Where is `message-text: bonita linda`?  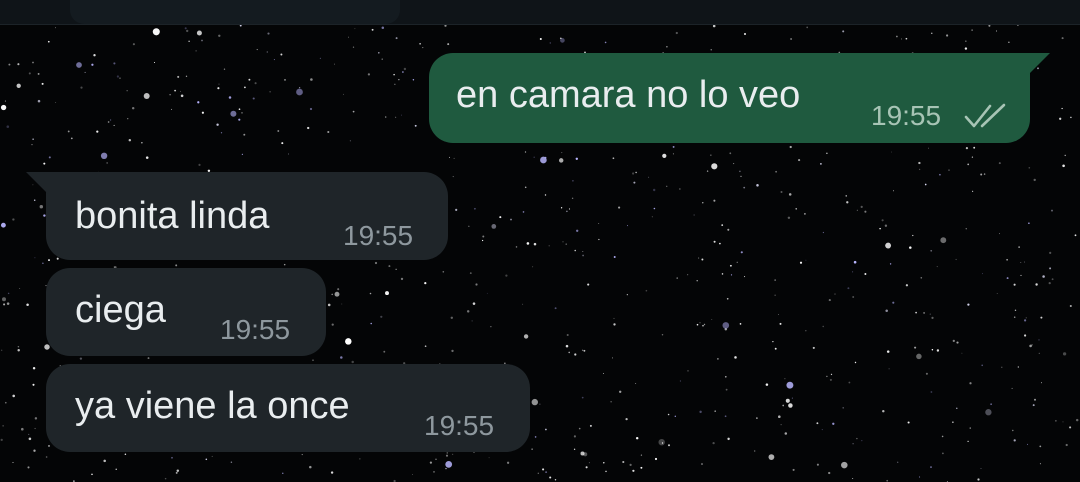
message-text: bonita linda is located at coordinates (172, 216).